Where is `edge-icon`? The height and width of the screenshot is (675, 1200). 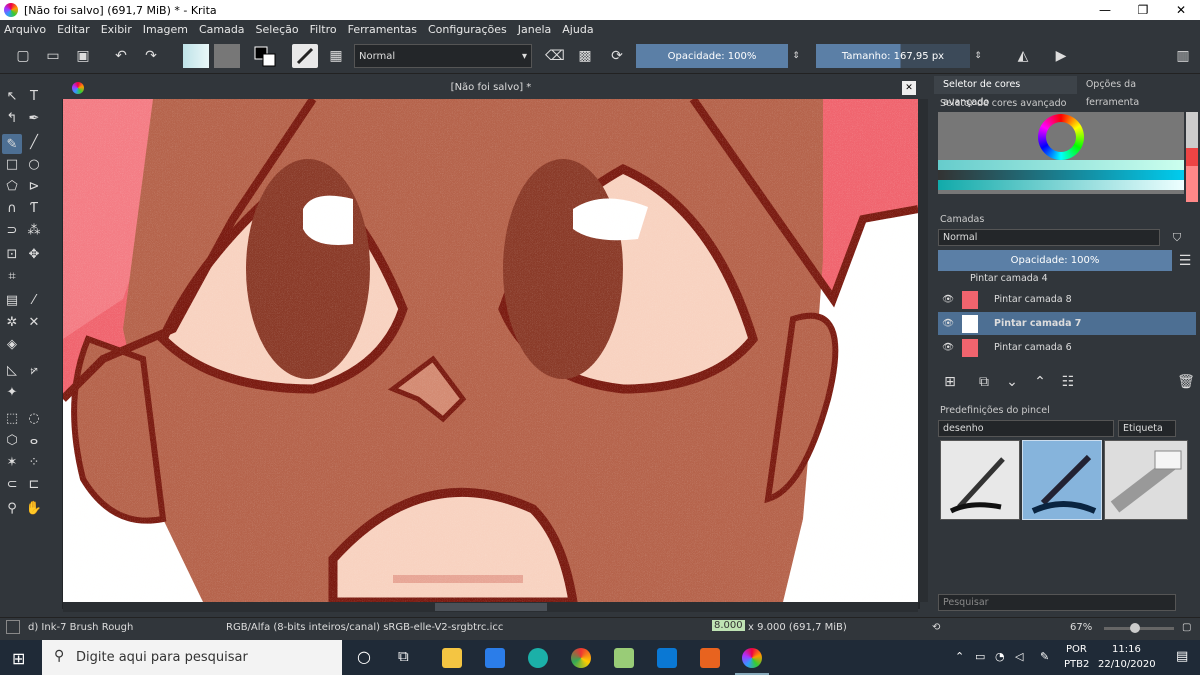
edge-icon is located at coordinates (538, 658).